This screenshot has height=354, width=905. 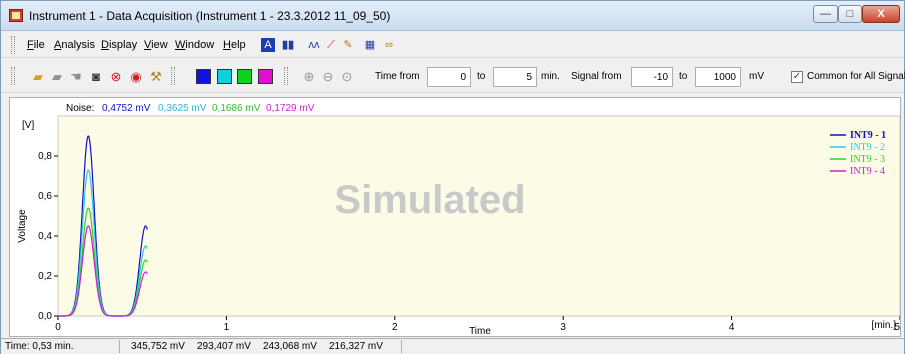 I want to click on open-icon: ▰, so click(x=38, y=77).